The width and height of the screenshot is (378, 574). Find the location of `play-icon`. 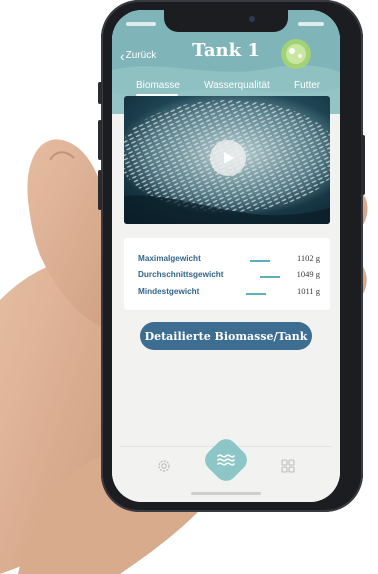

play-icon is located at coordinates (229, 158).